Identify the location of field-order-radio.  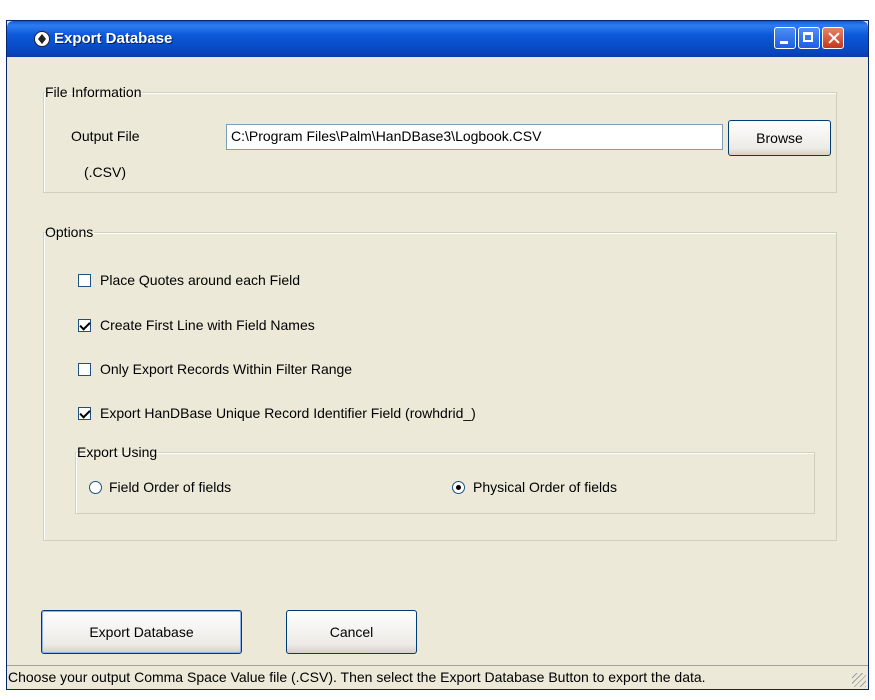
(95, 487).